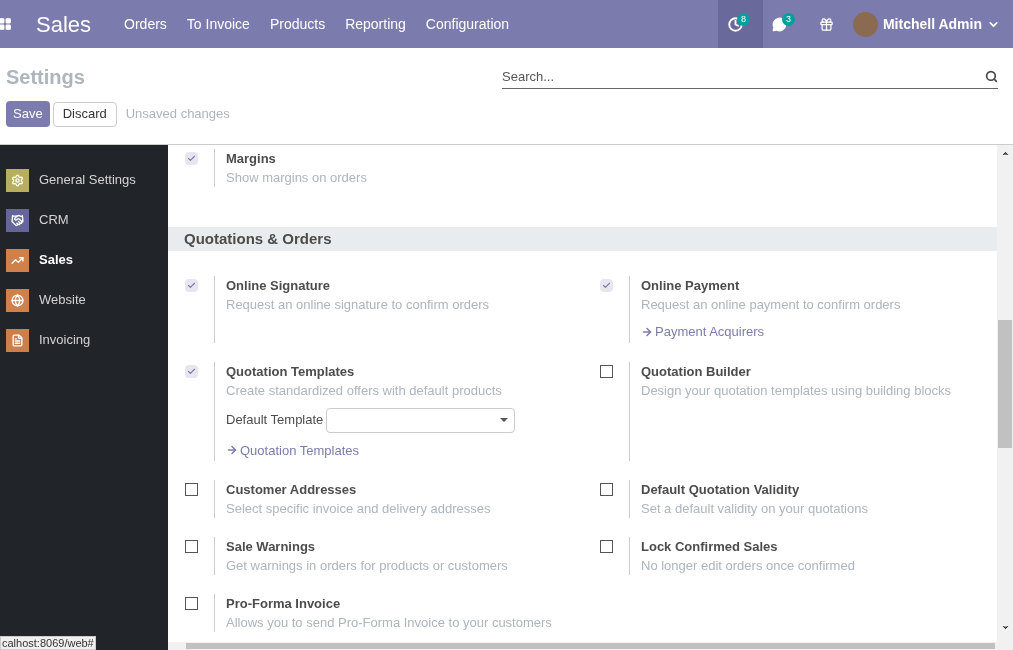 This screenshot has width=1013, height=650. I want to click on section-header: Quotations & Orders, so click(582, 239).